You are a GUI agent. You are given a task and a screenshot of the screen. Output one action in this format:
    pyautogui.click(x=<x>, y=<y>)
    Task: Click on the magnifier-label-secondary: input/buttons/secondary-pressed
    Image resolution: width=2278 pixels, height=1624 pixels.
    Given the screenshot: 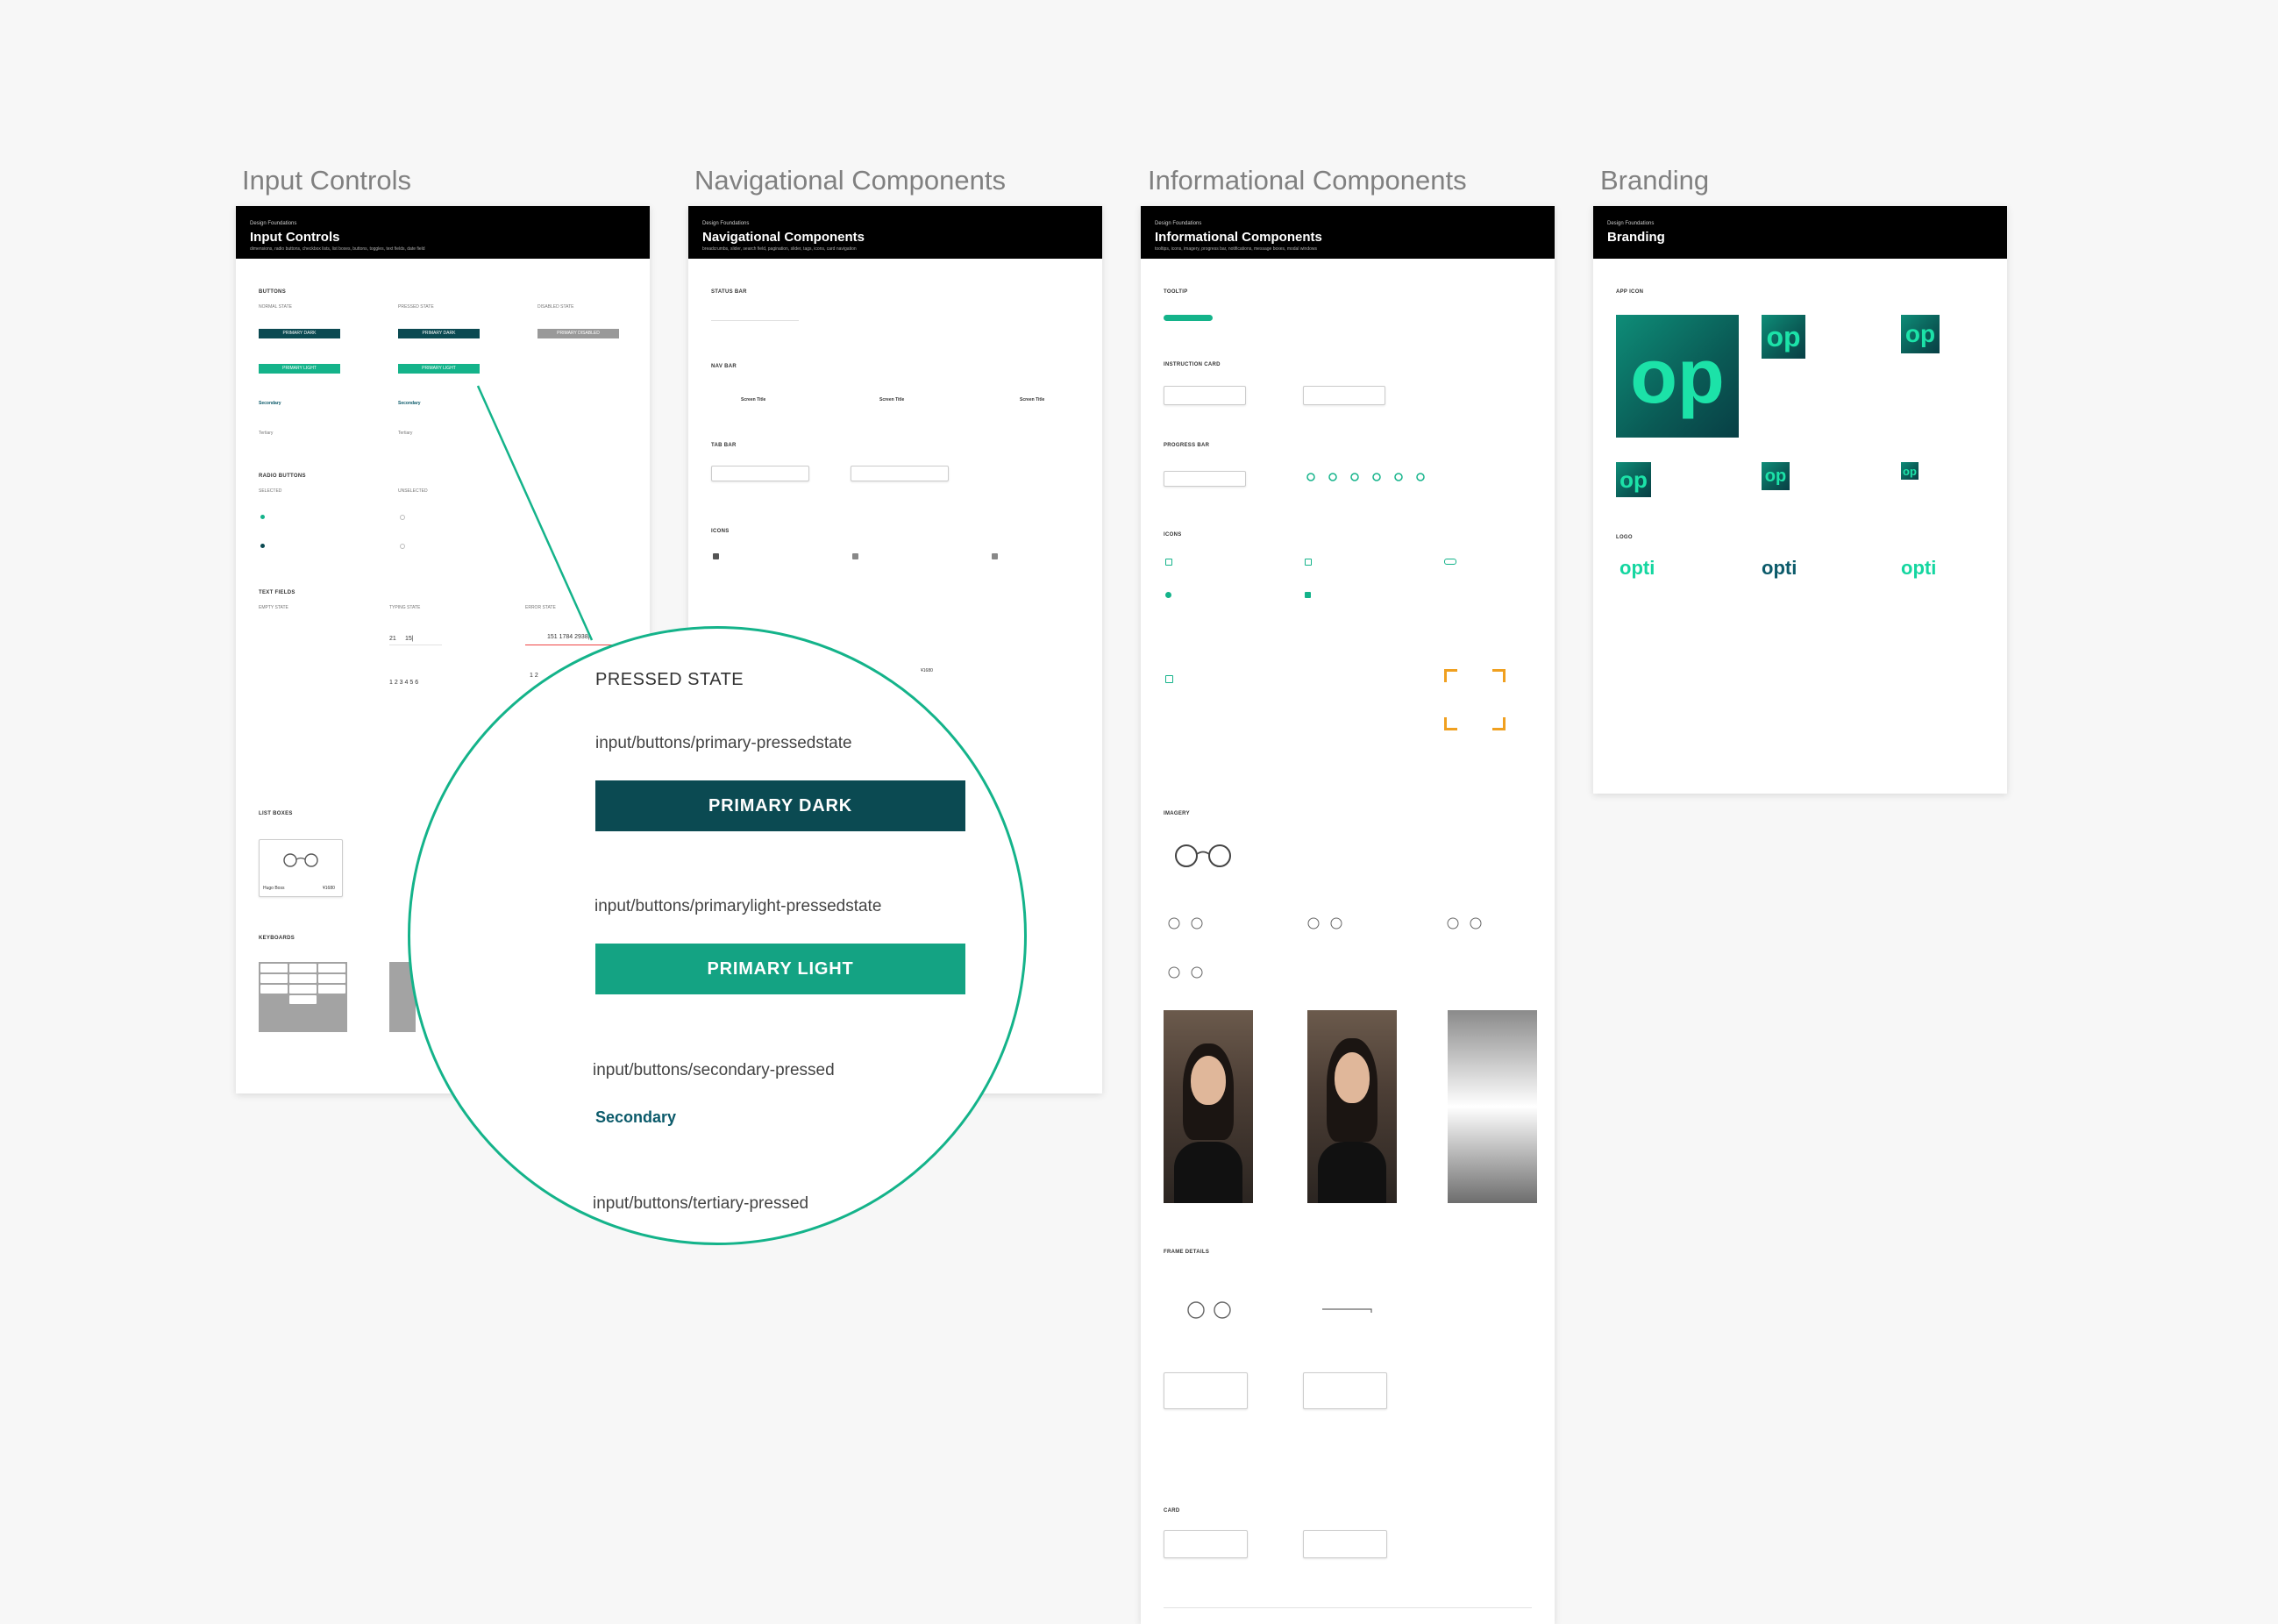 What is the action you would take?
    pyautogui.click(x=714, y=1070)
    